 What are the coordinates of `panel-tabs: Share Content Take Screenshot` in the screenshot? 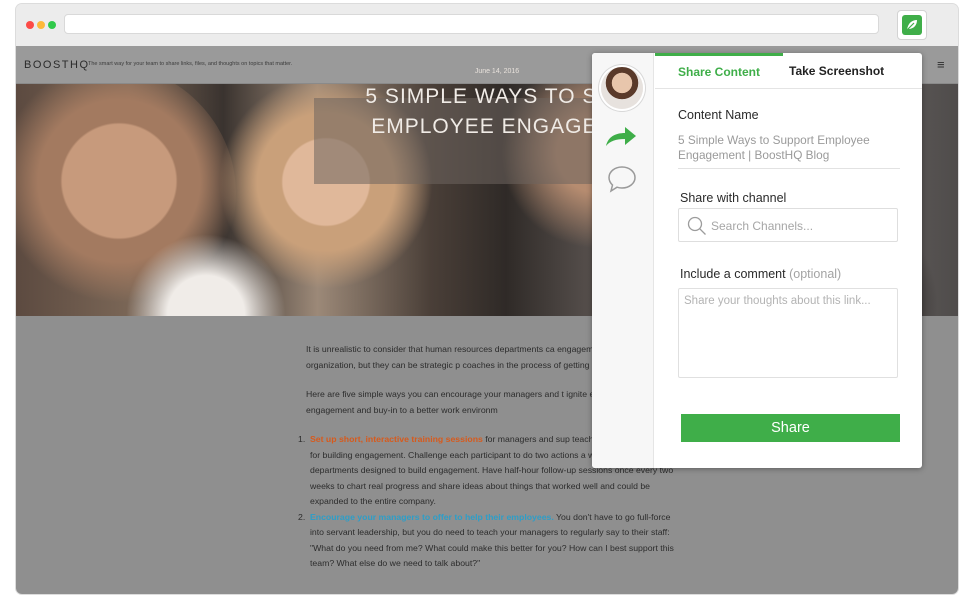 It's located at (788, 71).